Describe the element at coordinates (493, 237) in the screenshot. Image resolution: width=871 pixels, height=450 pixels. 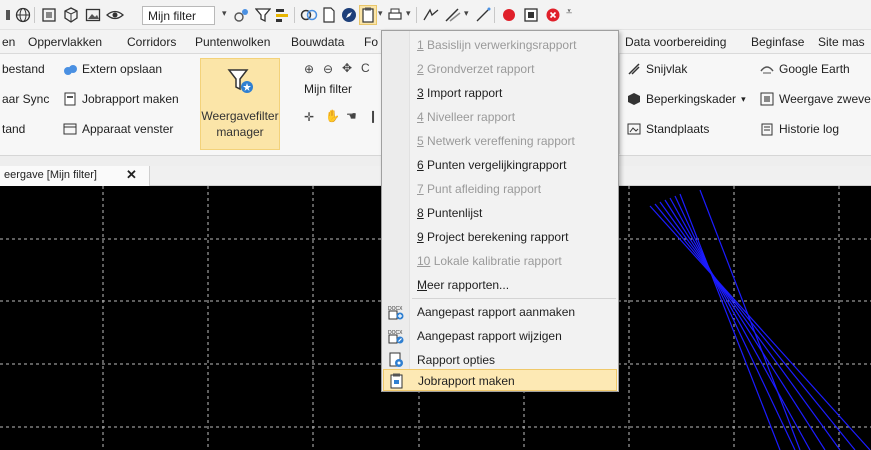
I see `menu-item-label: 9 Project berekening rapport` at that location.